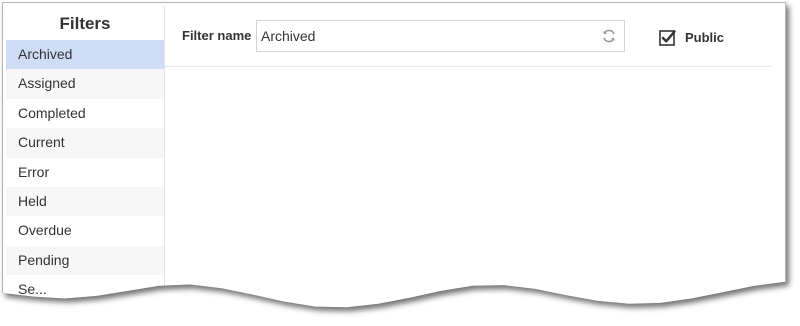 This screenshot has width=800, height=326. Describe the element at coordinates (85, 113) in the screenshot. I see `filter-item-completed: Completed` at that location.